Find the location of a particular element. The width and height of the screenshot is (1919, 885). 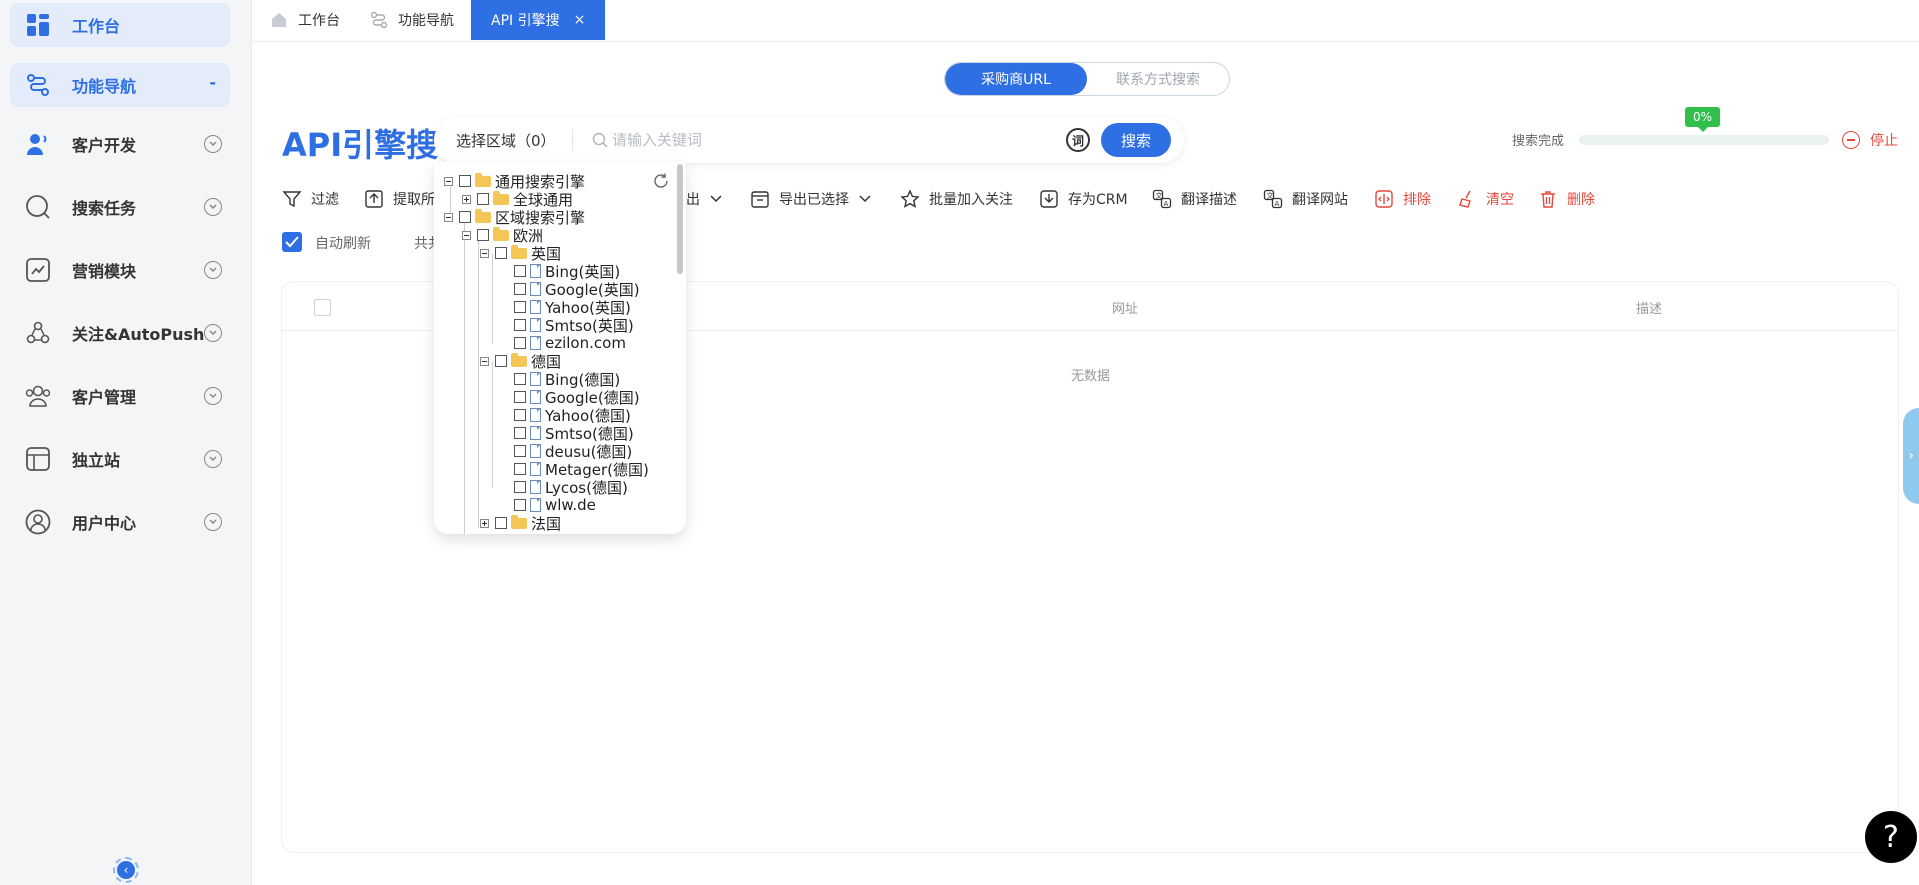

tree-node-folder: 全球通用 is located at coordinates (517, 199).